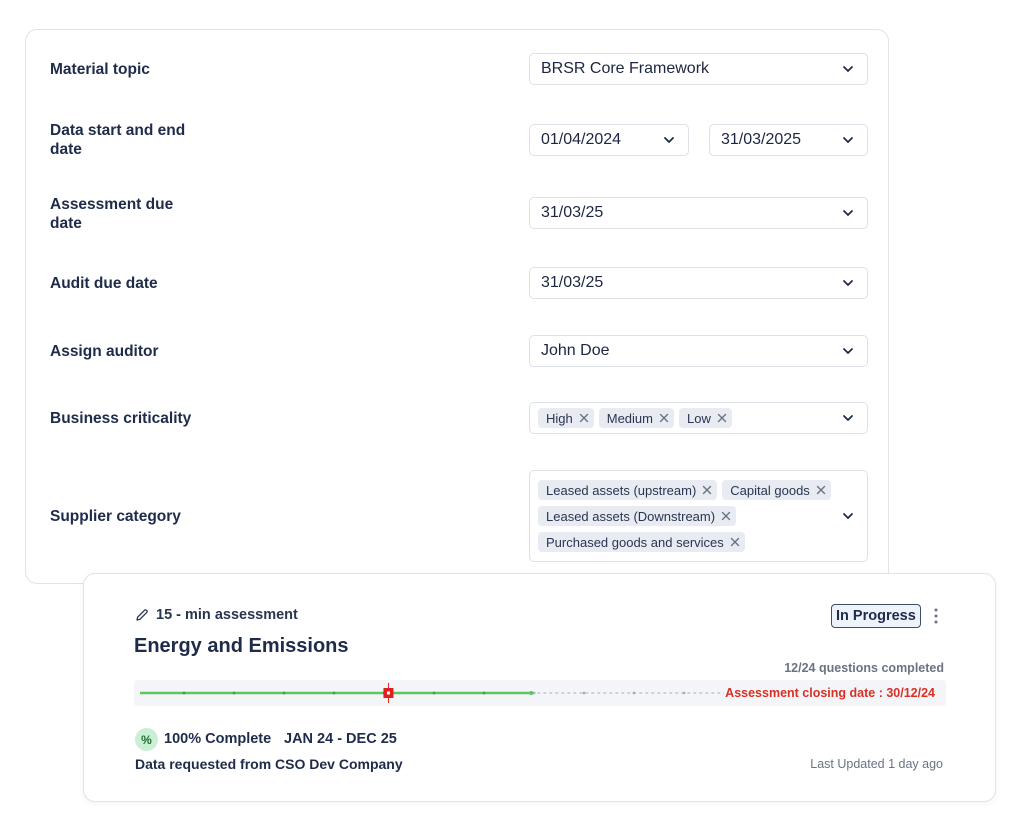 The width and height of the screenshot is (1024, 831). Describe the element at coordinates (104, 351) in the screenshot. I see `auditor-label: Assign auditor` at that location.